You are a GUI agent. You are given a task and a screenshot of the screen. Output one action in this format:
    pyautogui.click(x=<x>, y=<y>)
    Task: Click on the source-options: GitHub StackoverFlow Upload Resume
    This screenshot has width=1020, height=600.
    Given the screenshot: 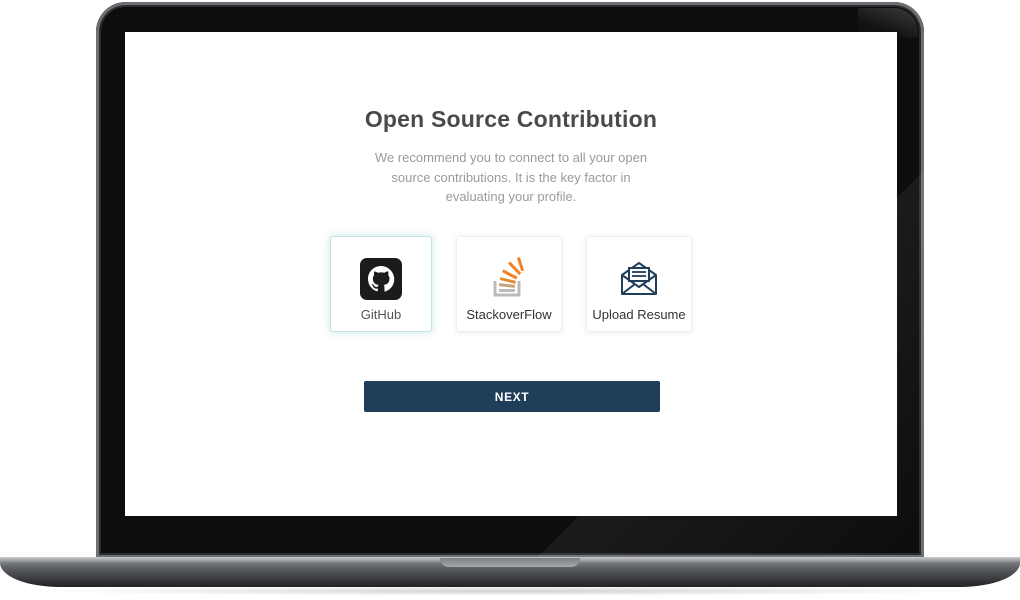 What is the action you would take?
    pyautogui.click(x=511, y=284)
    